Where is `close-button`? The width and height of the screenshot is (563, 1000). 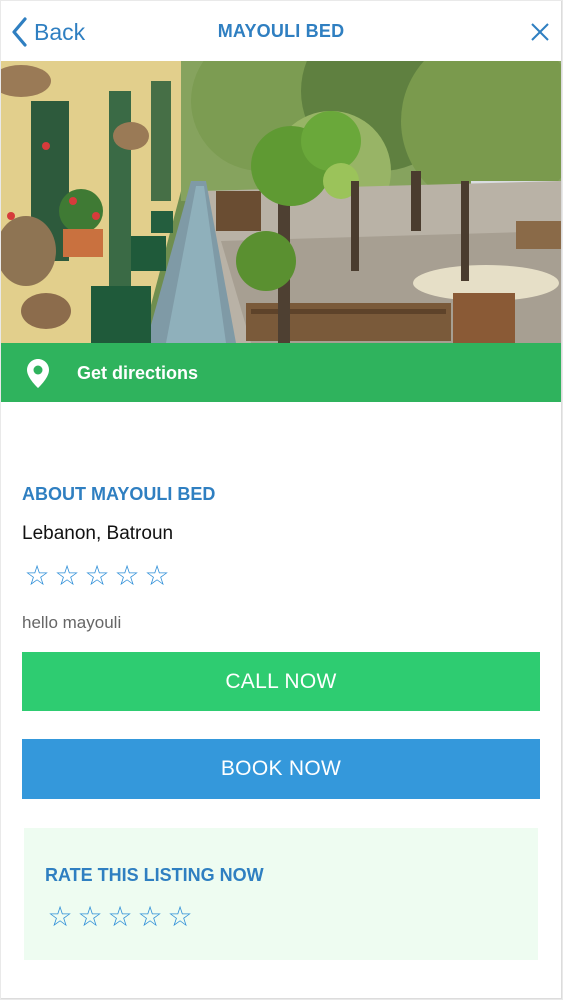 close-button is located at coordinates (540, 32).